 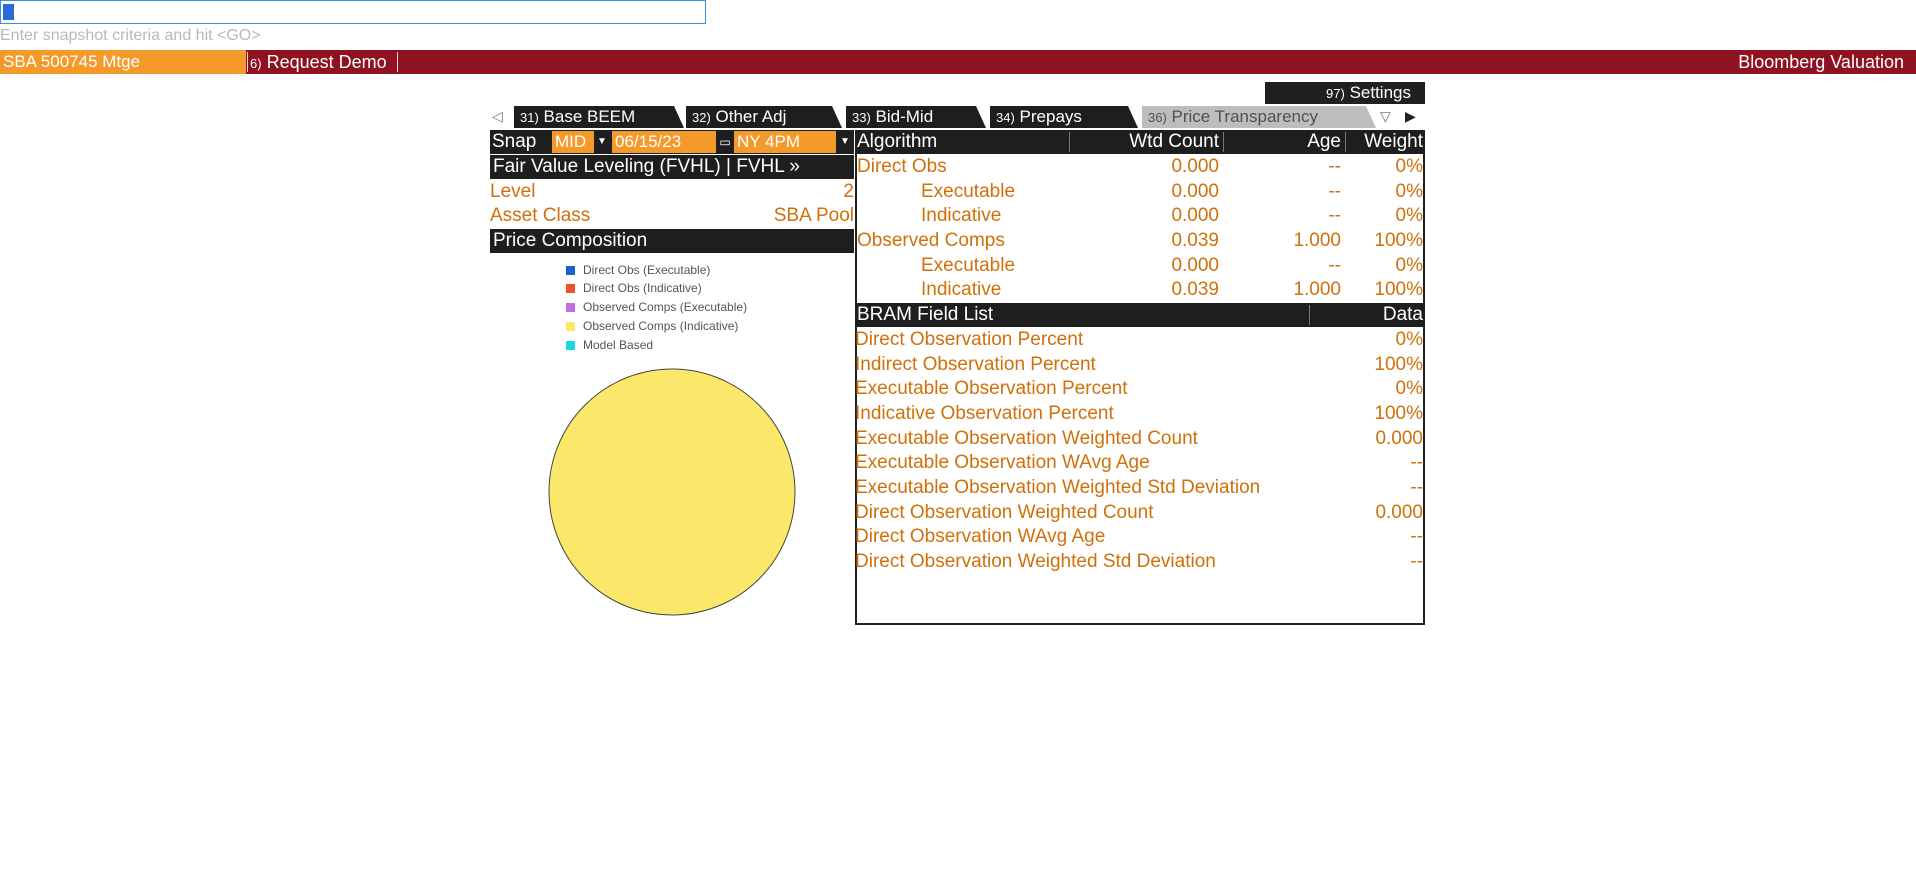 I want to click on tab-other-adj: 32) Other Adj, so click(x=764, y=117).